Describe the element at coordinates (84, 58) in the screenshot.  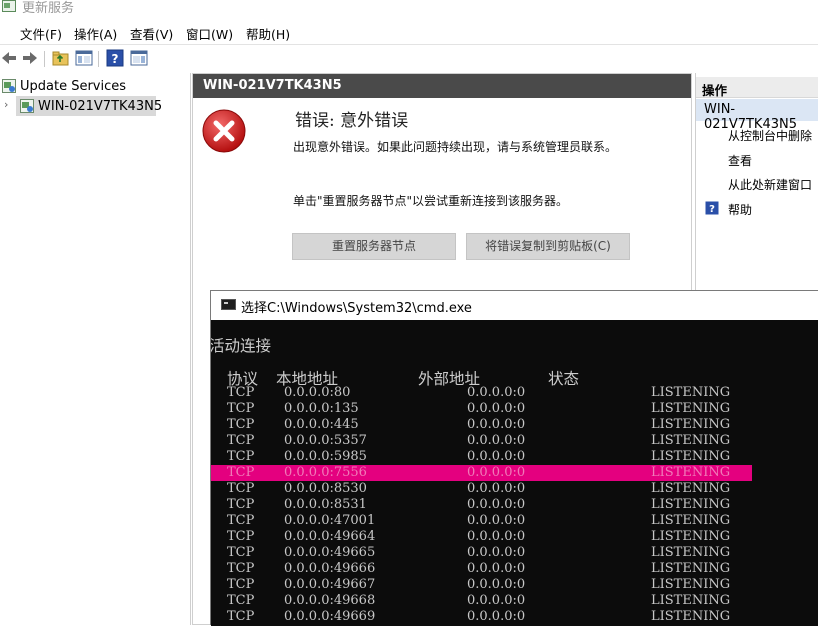
I see `show-hide-tree-icon` at that location.